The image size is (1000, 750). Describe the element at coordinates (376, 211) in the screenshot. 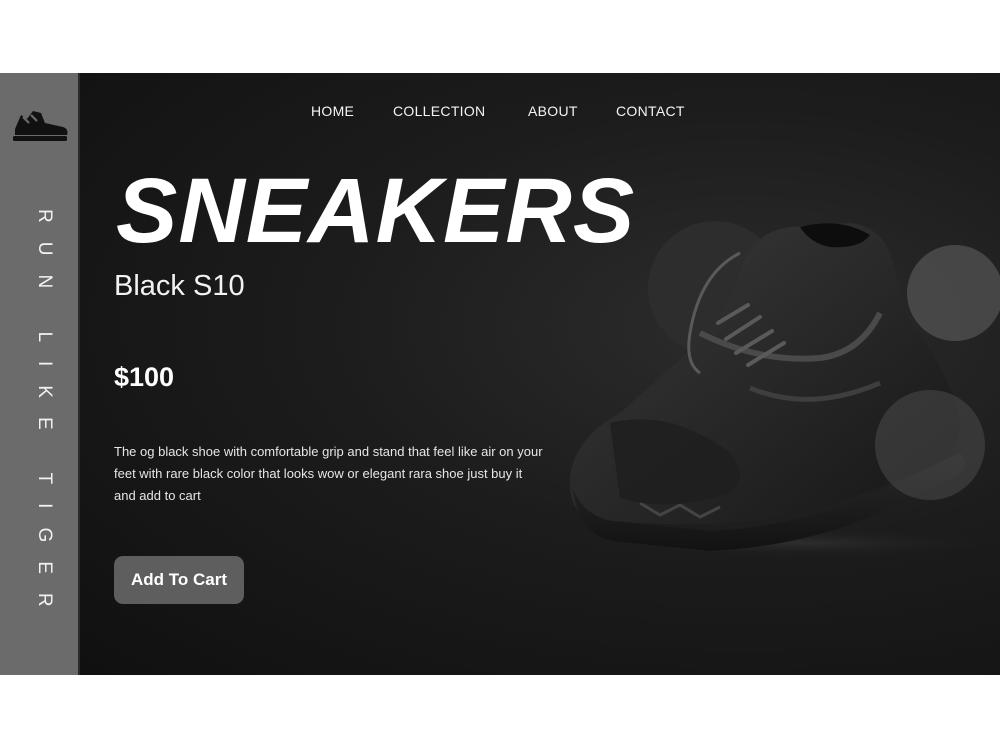

I see `page-title: SNEAKERS` at that location.